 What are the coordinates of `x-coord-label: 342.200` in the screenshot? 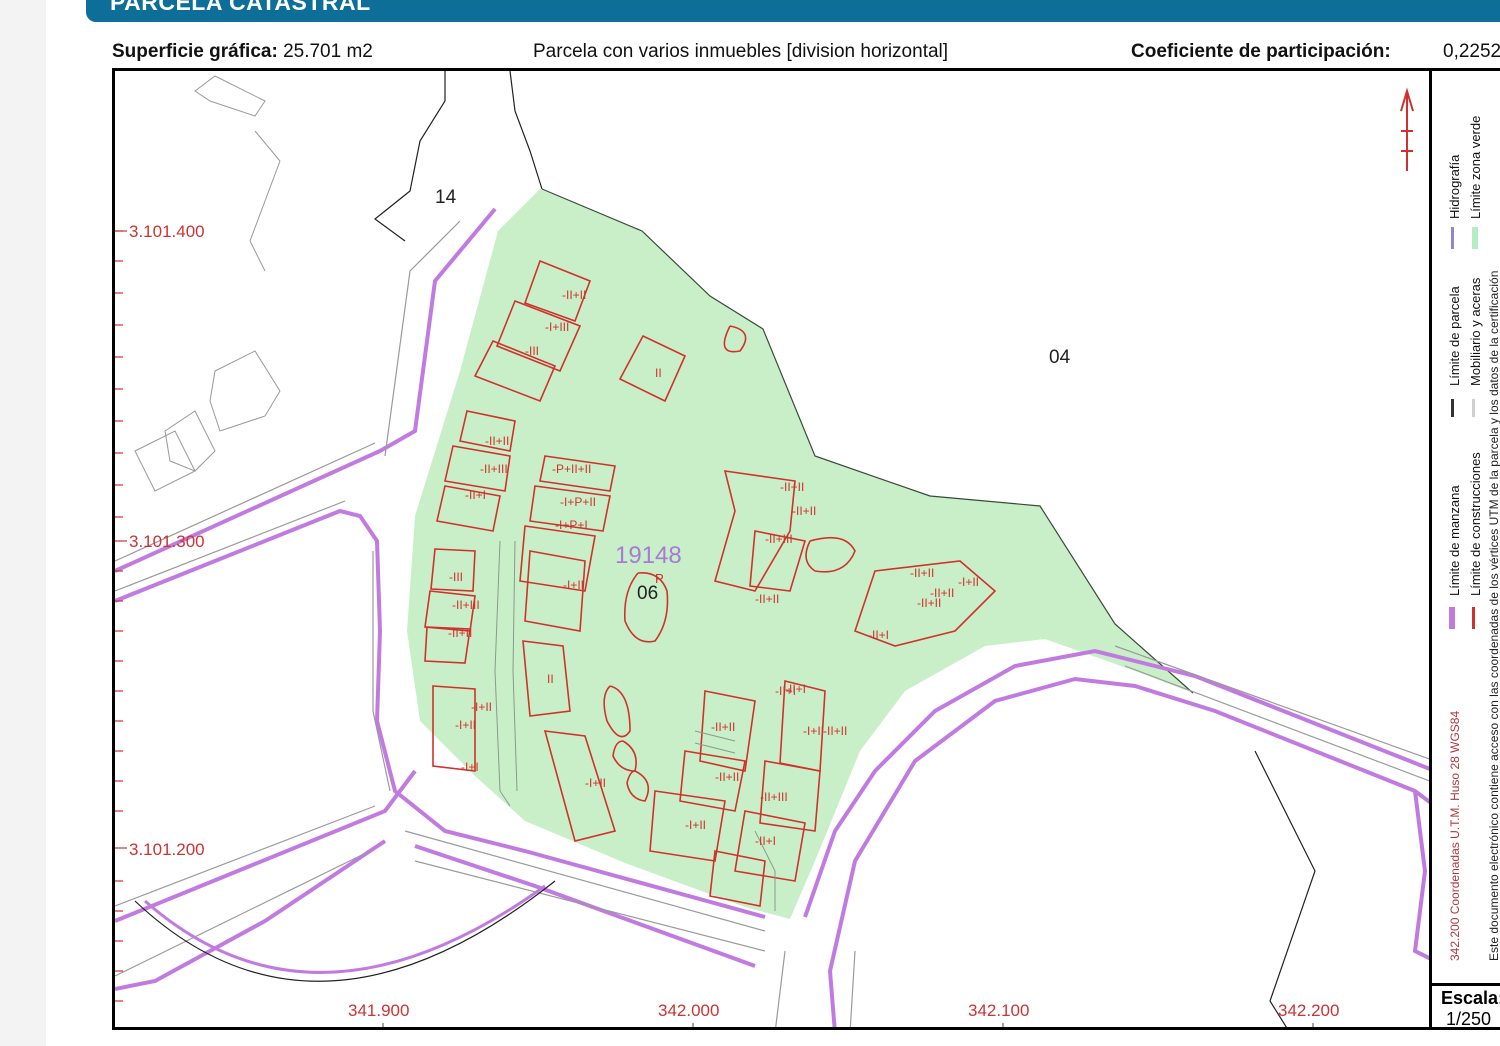 It's located at (1308, 1010).